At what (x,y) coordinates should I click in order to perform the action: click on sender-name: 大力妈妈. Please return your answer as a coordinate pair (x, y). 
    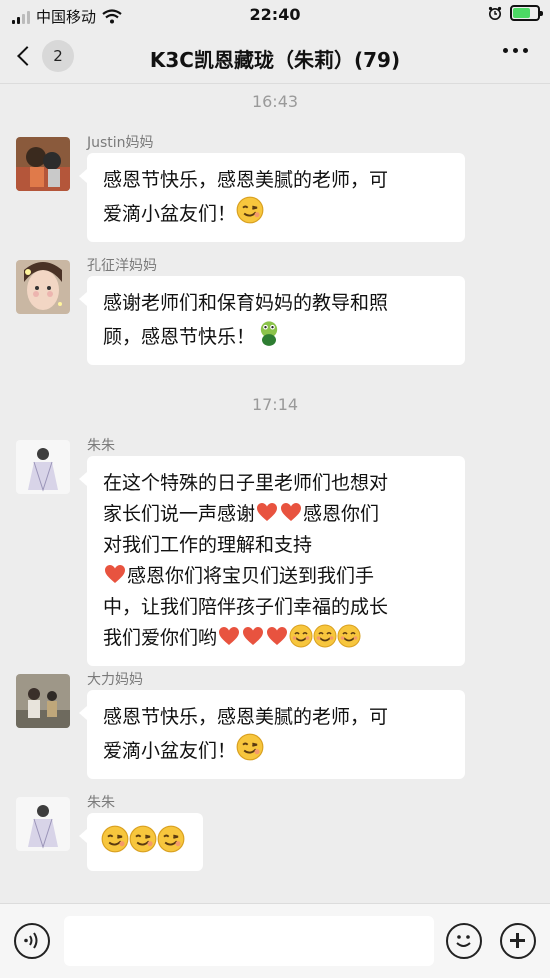
    Looking at the image, I should click on (115, 680).